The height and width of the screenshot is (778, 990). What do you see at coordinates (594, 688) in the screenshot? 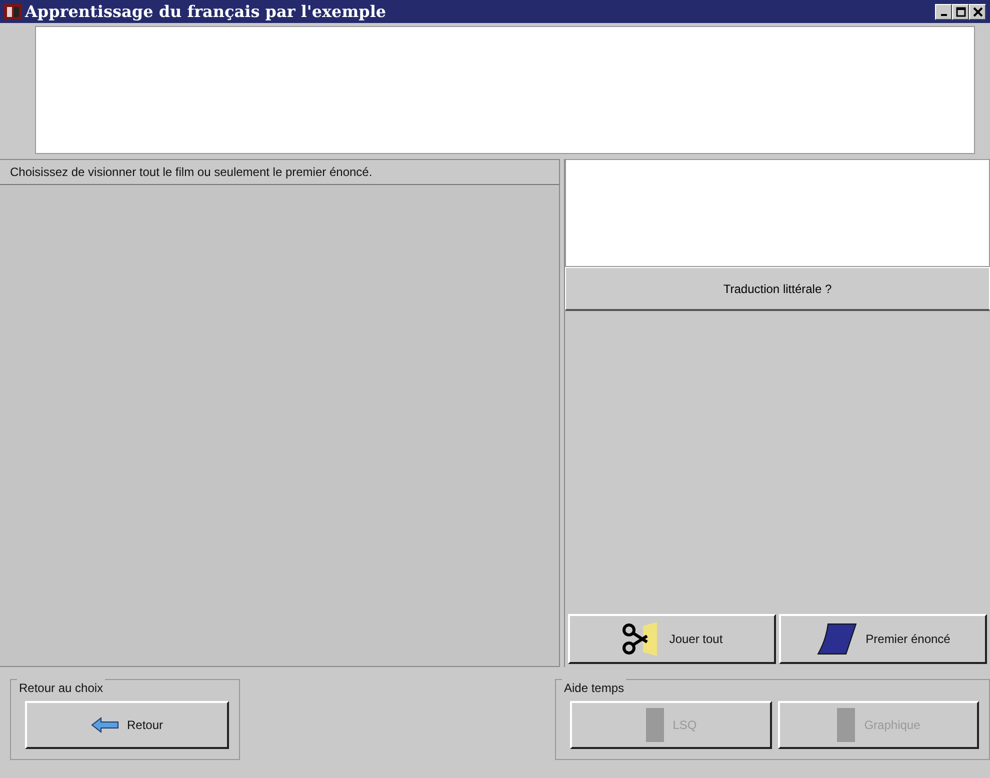
I see `group-label: Aide temps` at bounding box center [594, 688].